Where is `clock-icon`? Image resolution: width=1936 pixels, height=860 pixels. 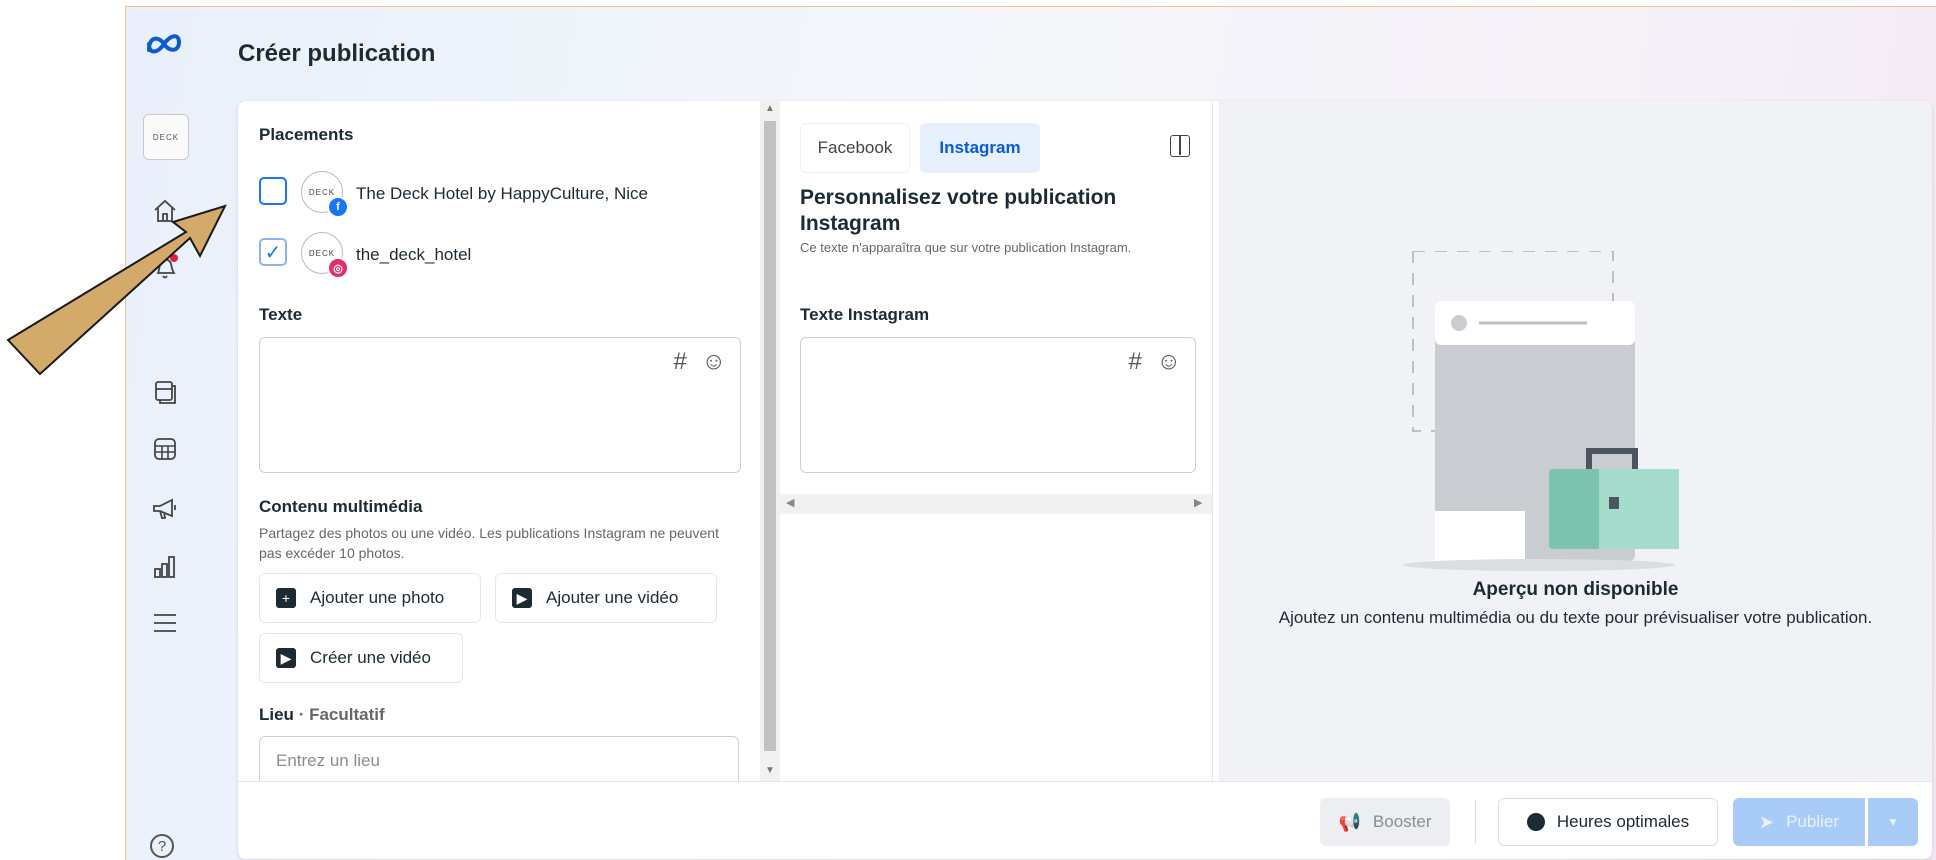
clock-icon is located at coordinates (1535, 822).